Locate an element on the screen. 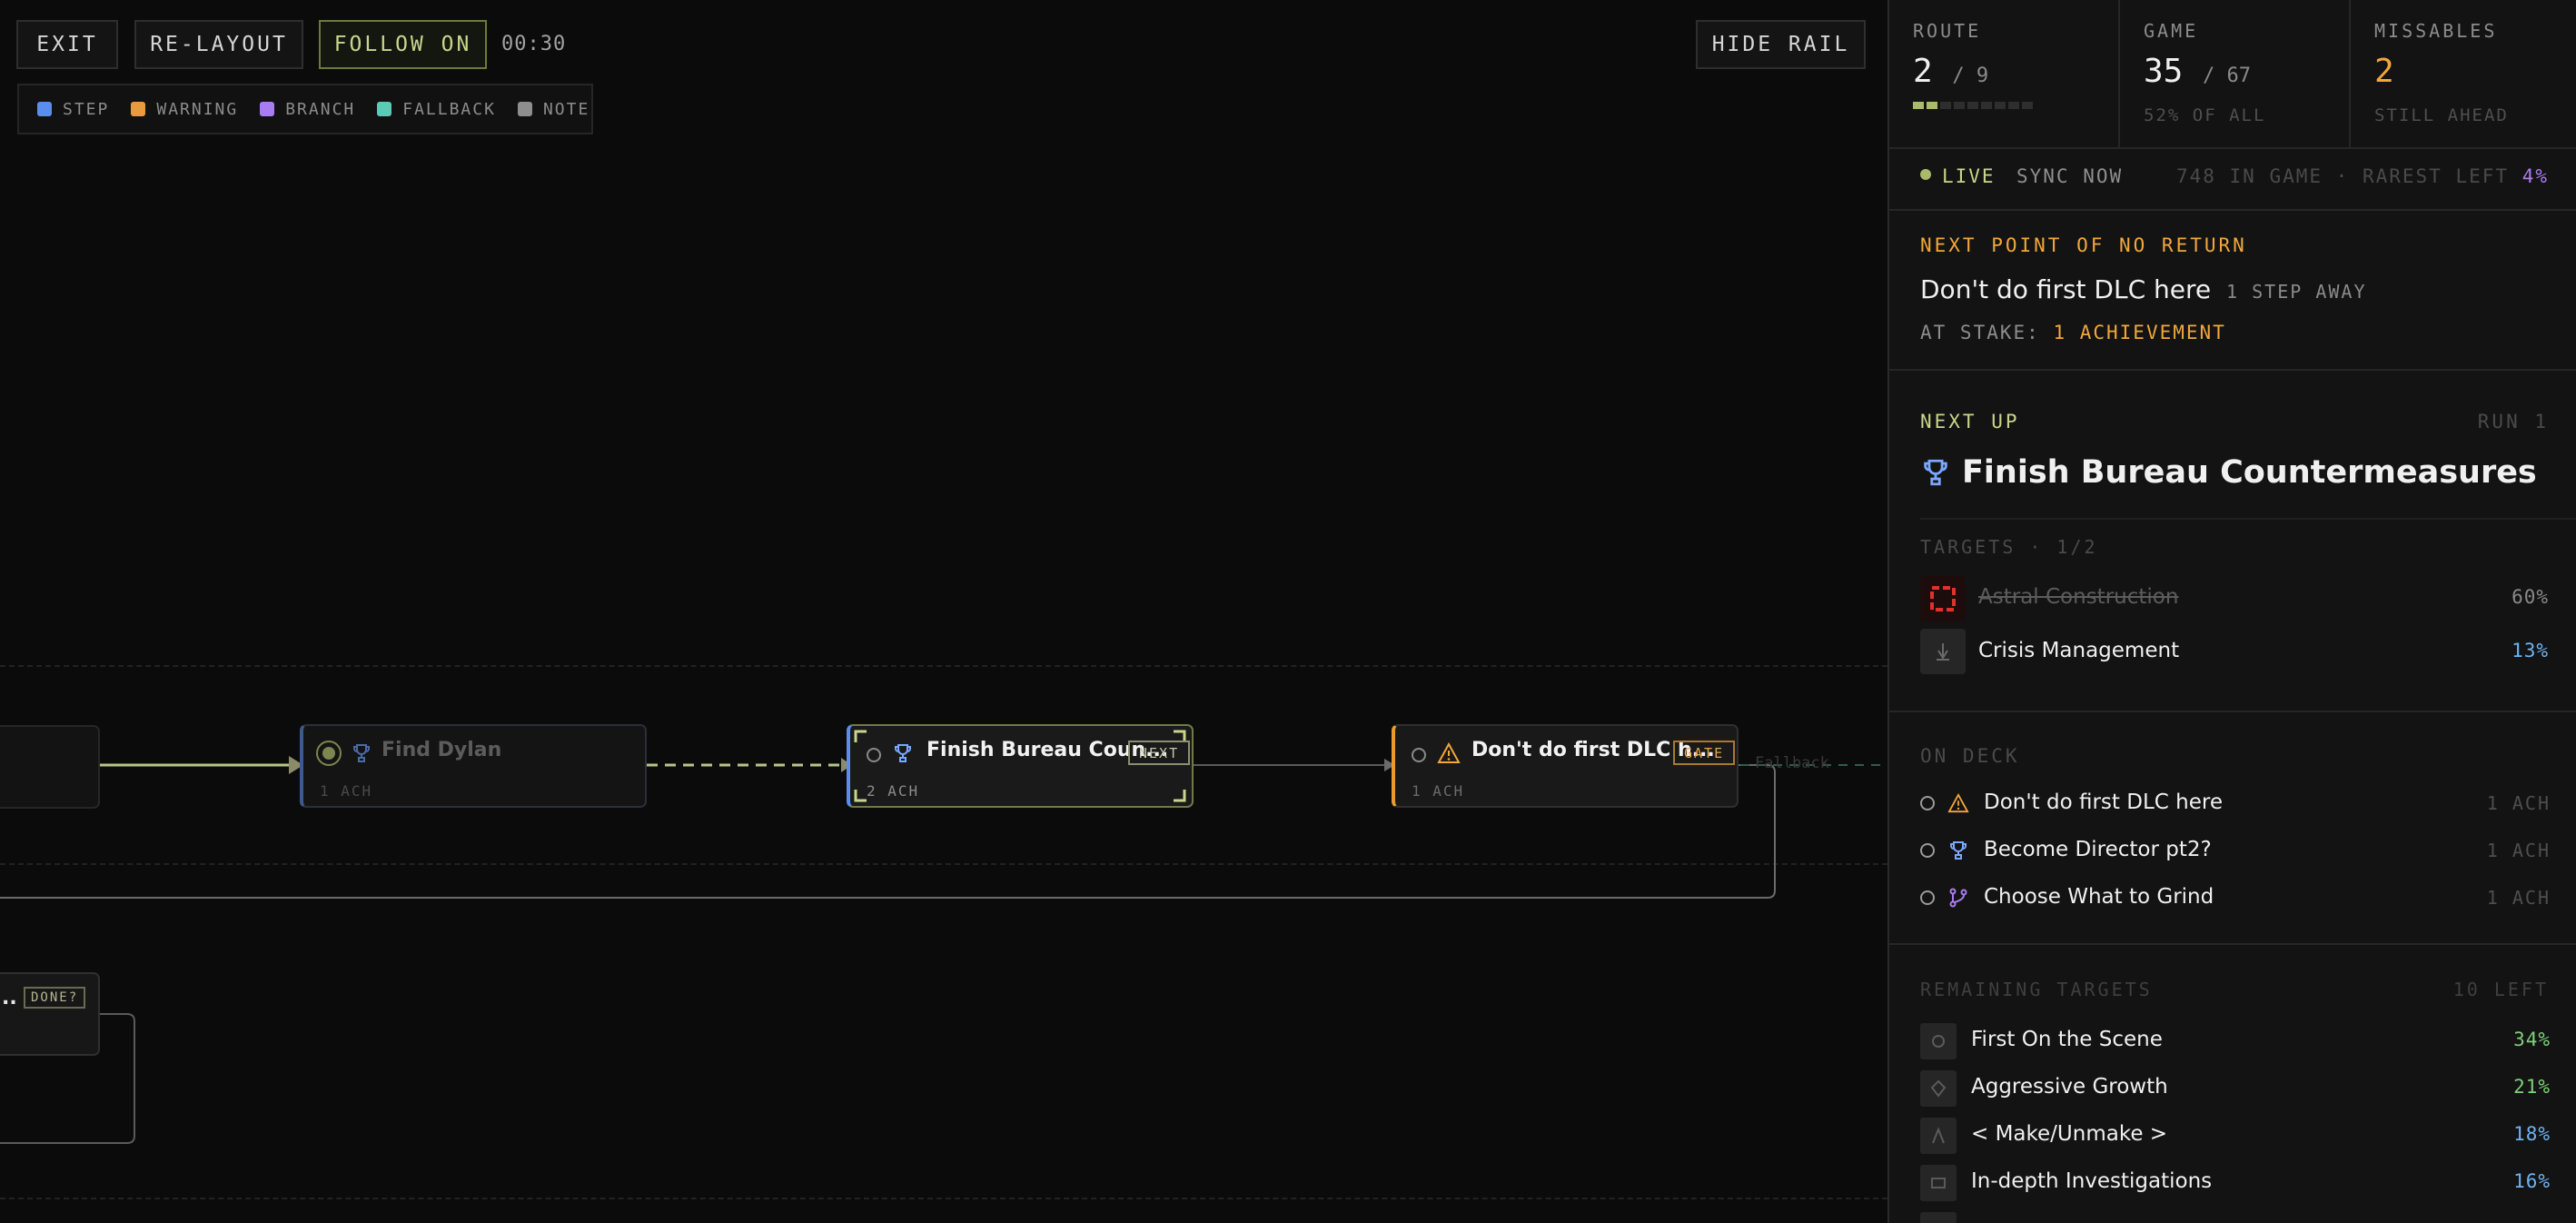 The width and height of the screenshot is (2576, 1223). graph-node-find-dylan: Find Dylan 1 ACH is located at coordinates (473, 766).